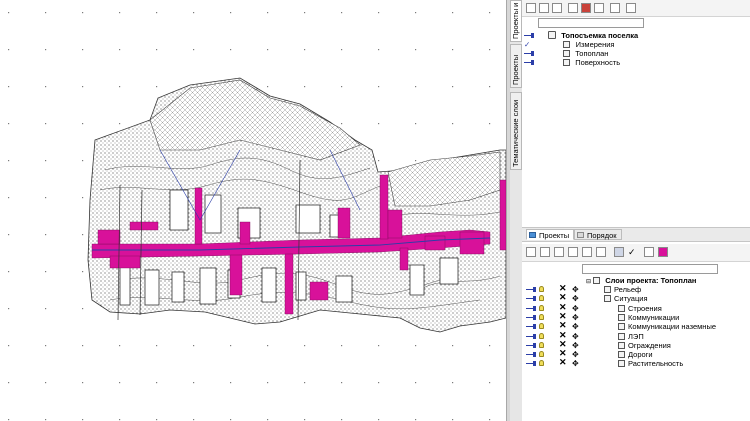 This screenshot has width=750, height=421. What do you see at coordinates (573, 252) in the screenshot?
I see `layer-move-icon` at bounding box center [573, 252].